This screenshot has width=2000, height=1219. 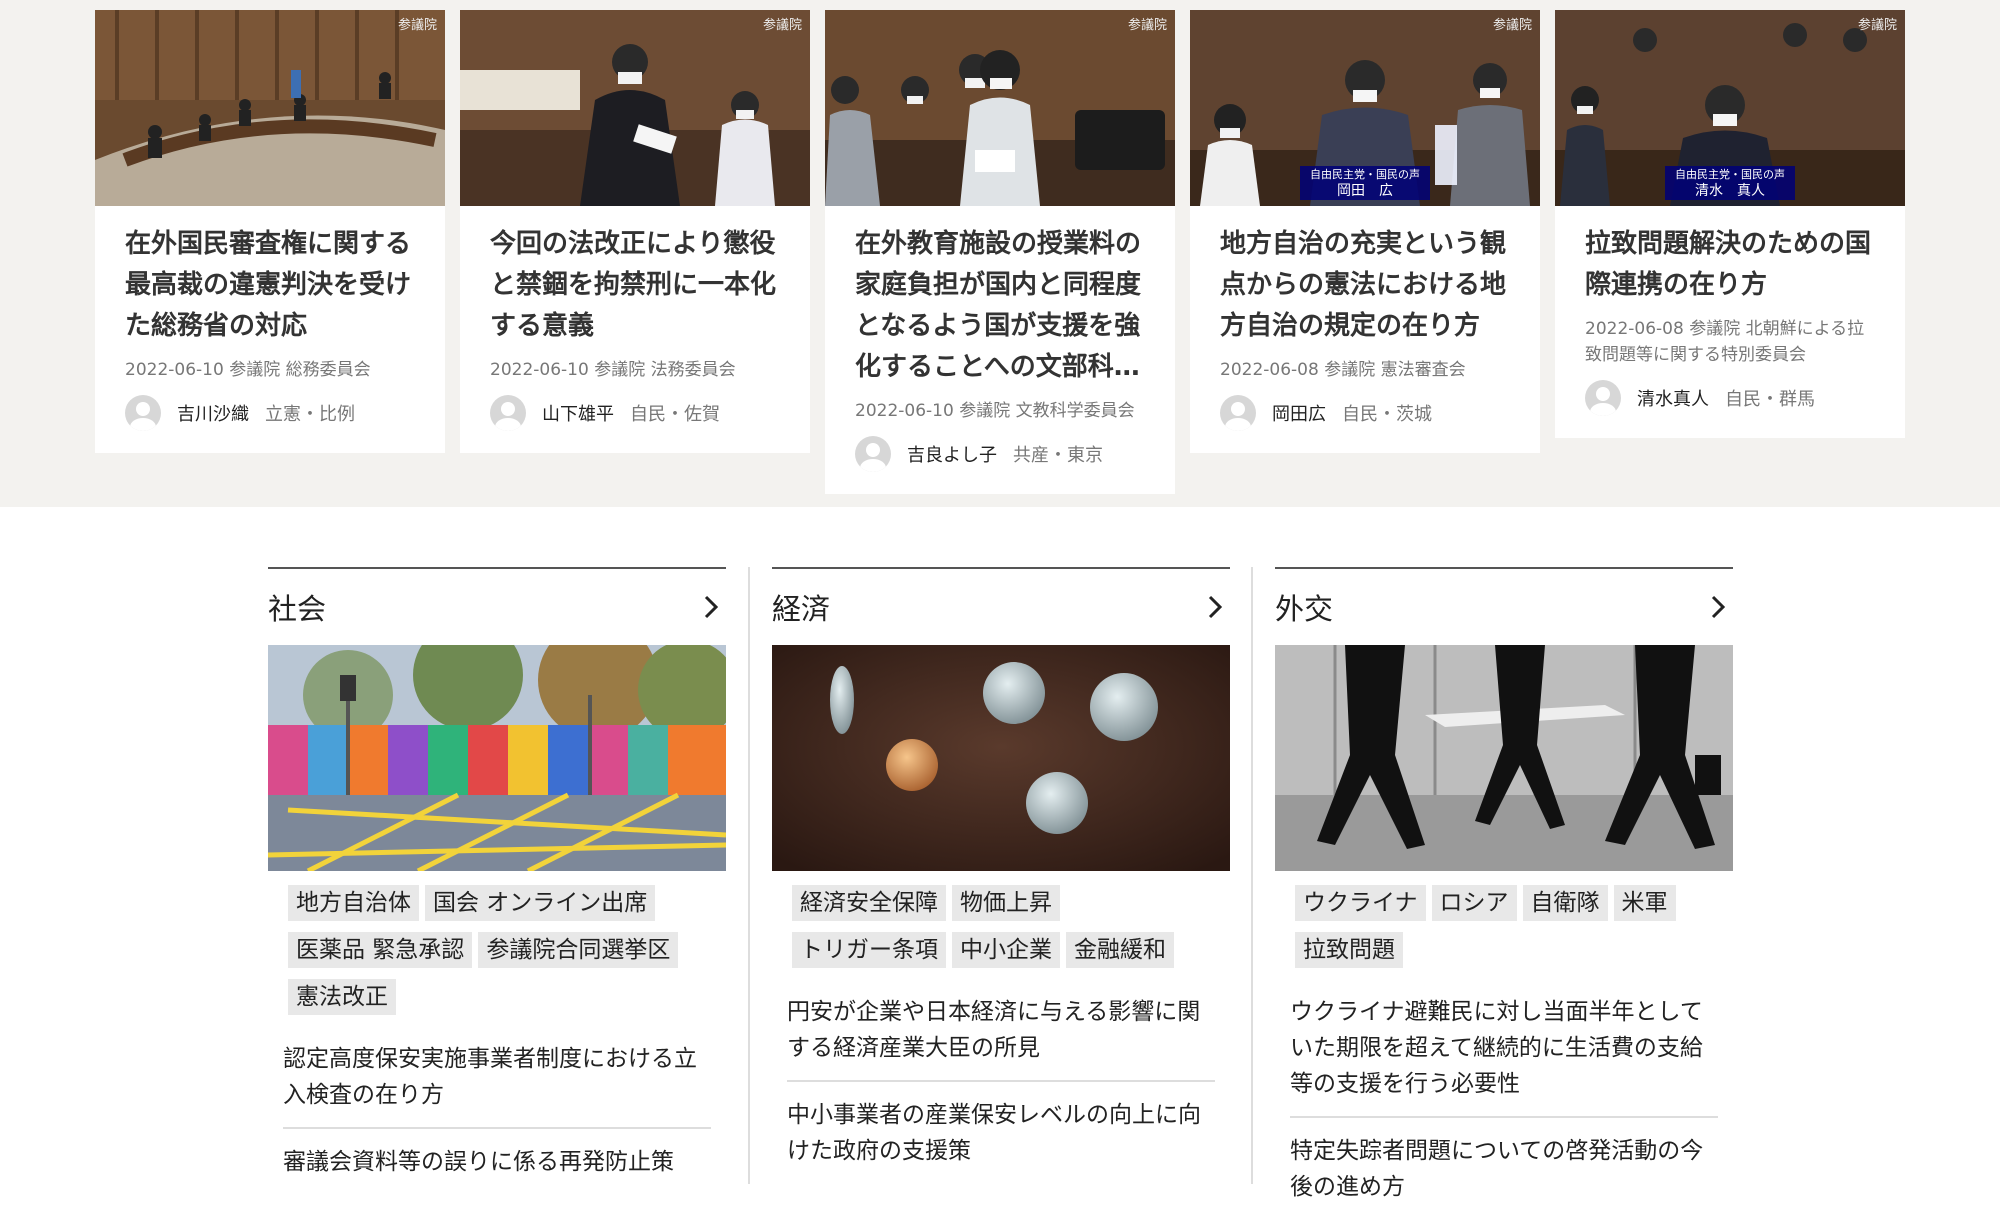 What do you see at coordinates (1120, 950) in the screenshot?
I see `topic-tag: 金融緩和` at bounding box center [1120, 950].